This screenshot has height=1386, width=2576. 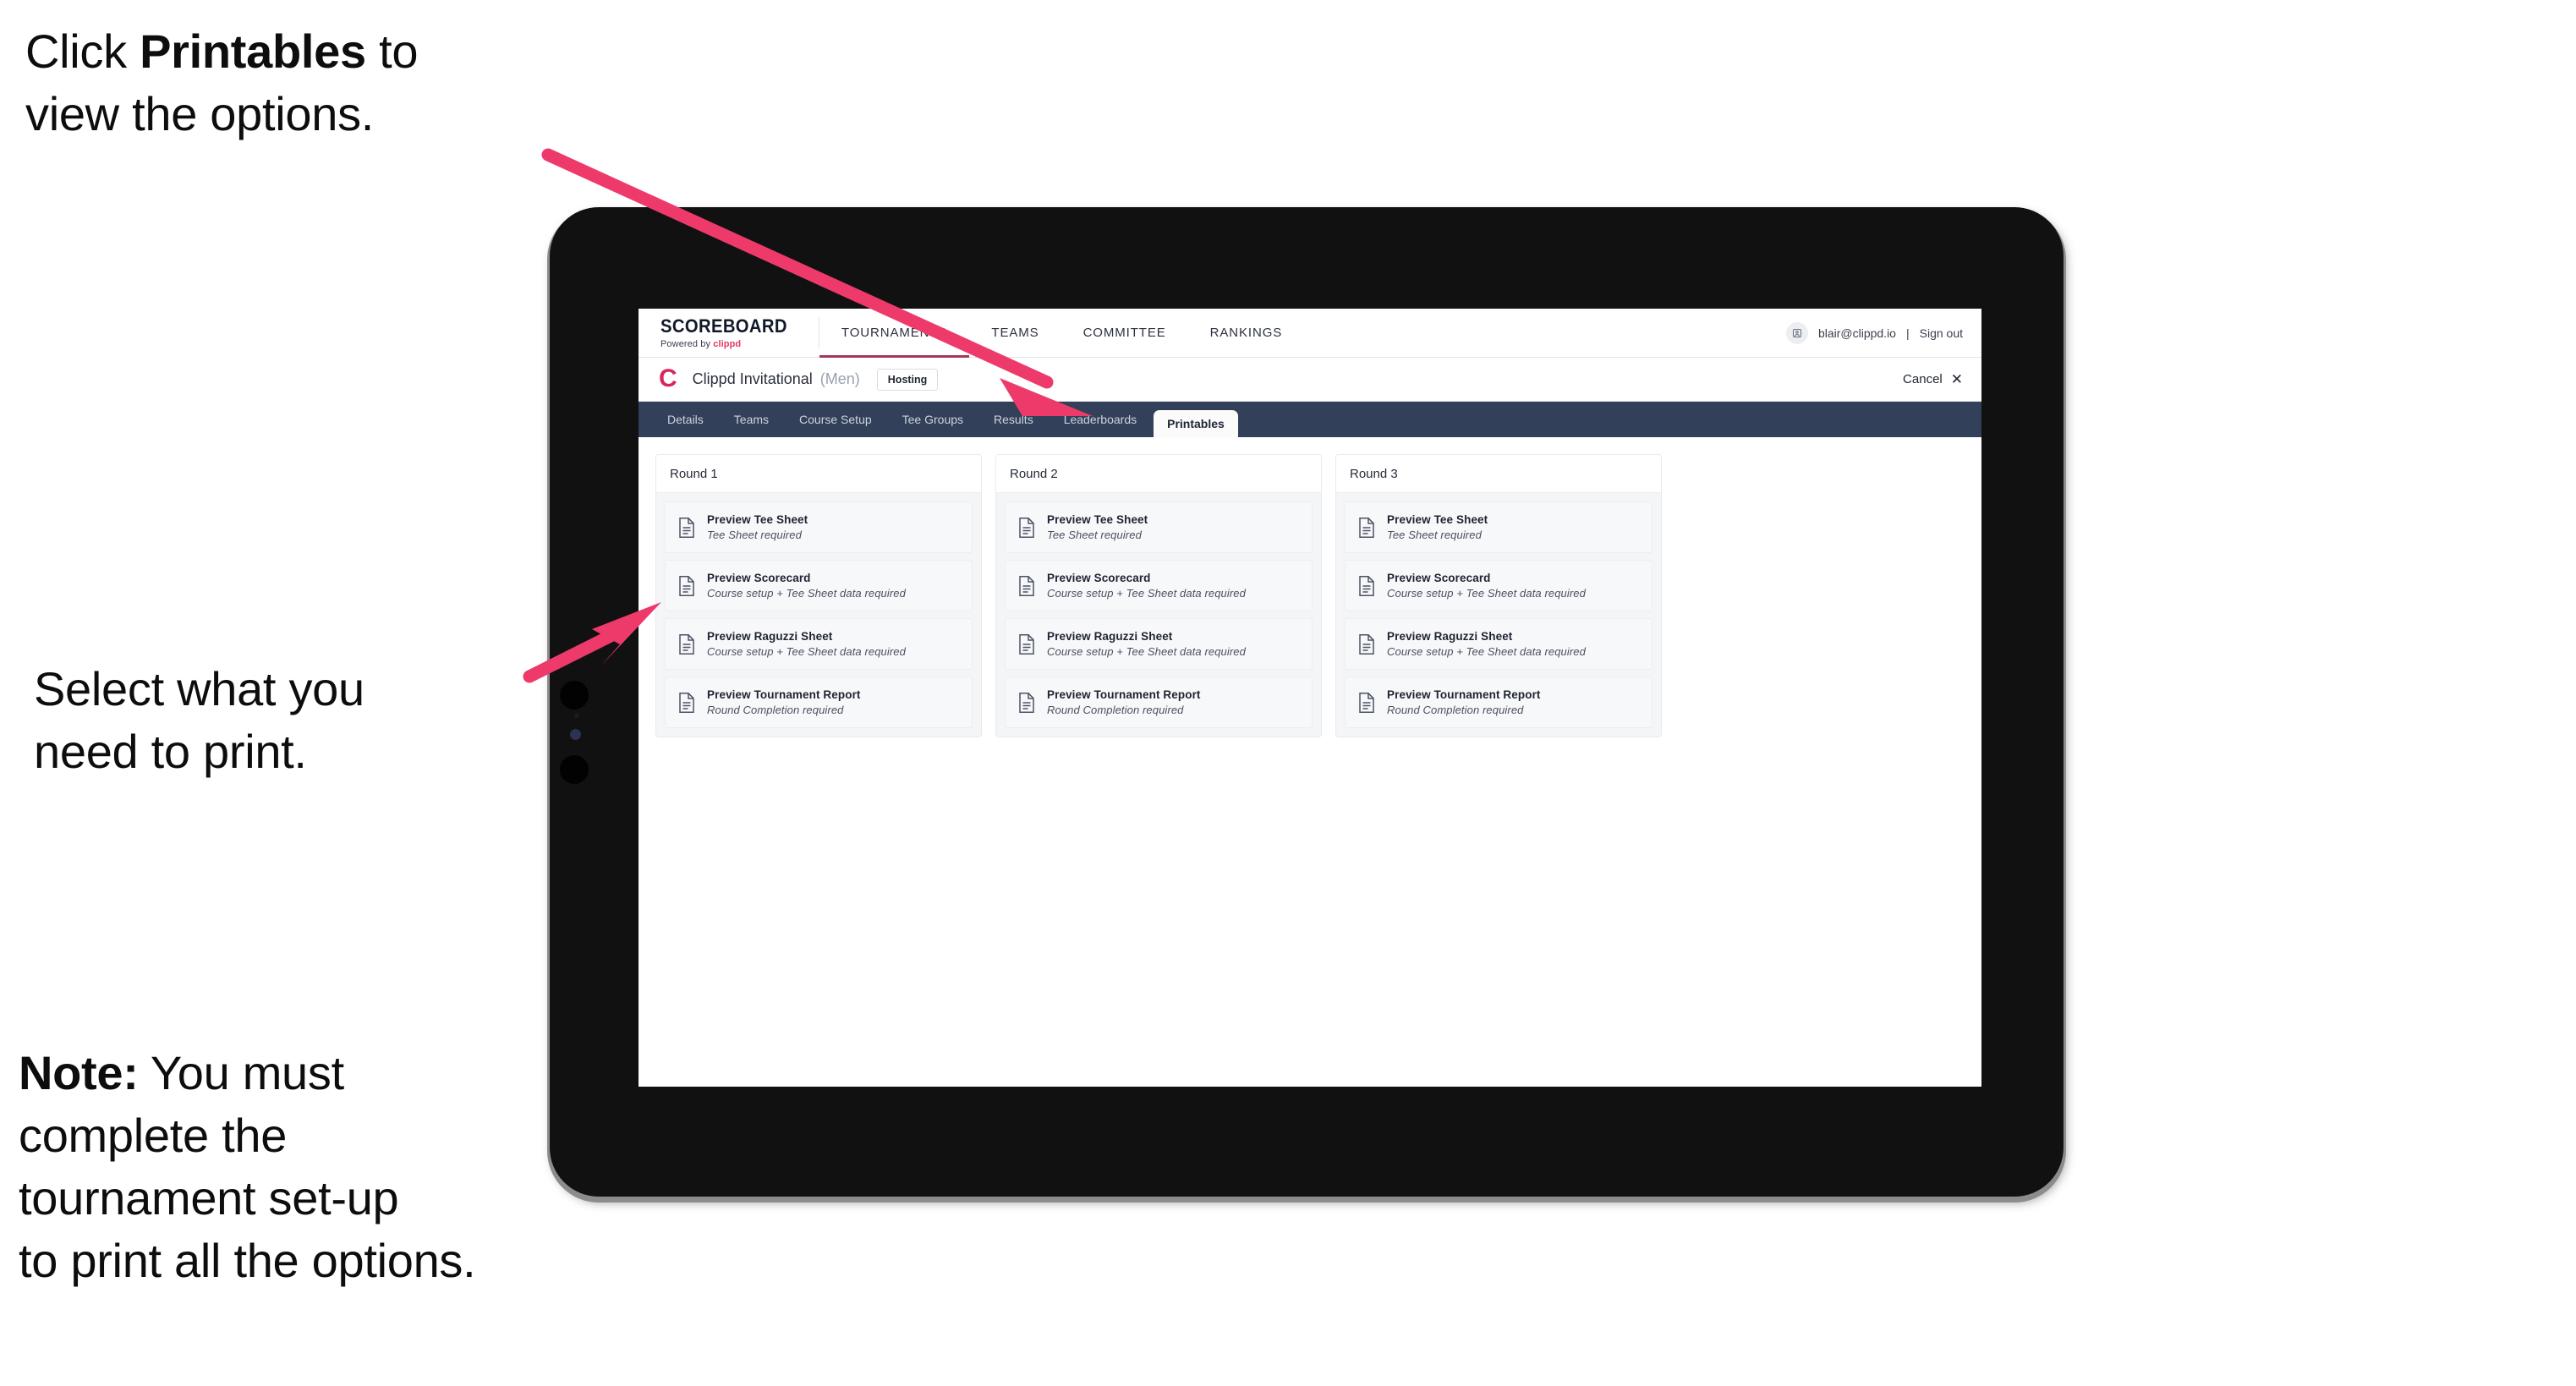 What do you see at coordinates (685, 419) in the screenshot?
I see `tab-details: Details` at bounding box center [685, 419].